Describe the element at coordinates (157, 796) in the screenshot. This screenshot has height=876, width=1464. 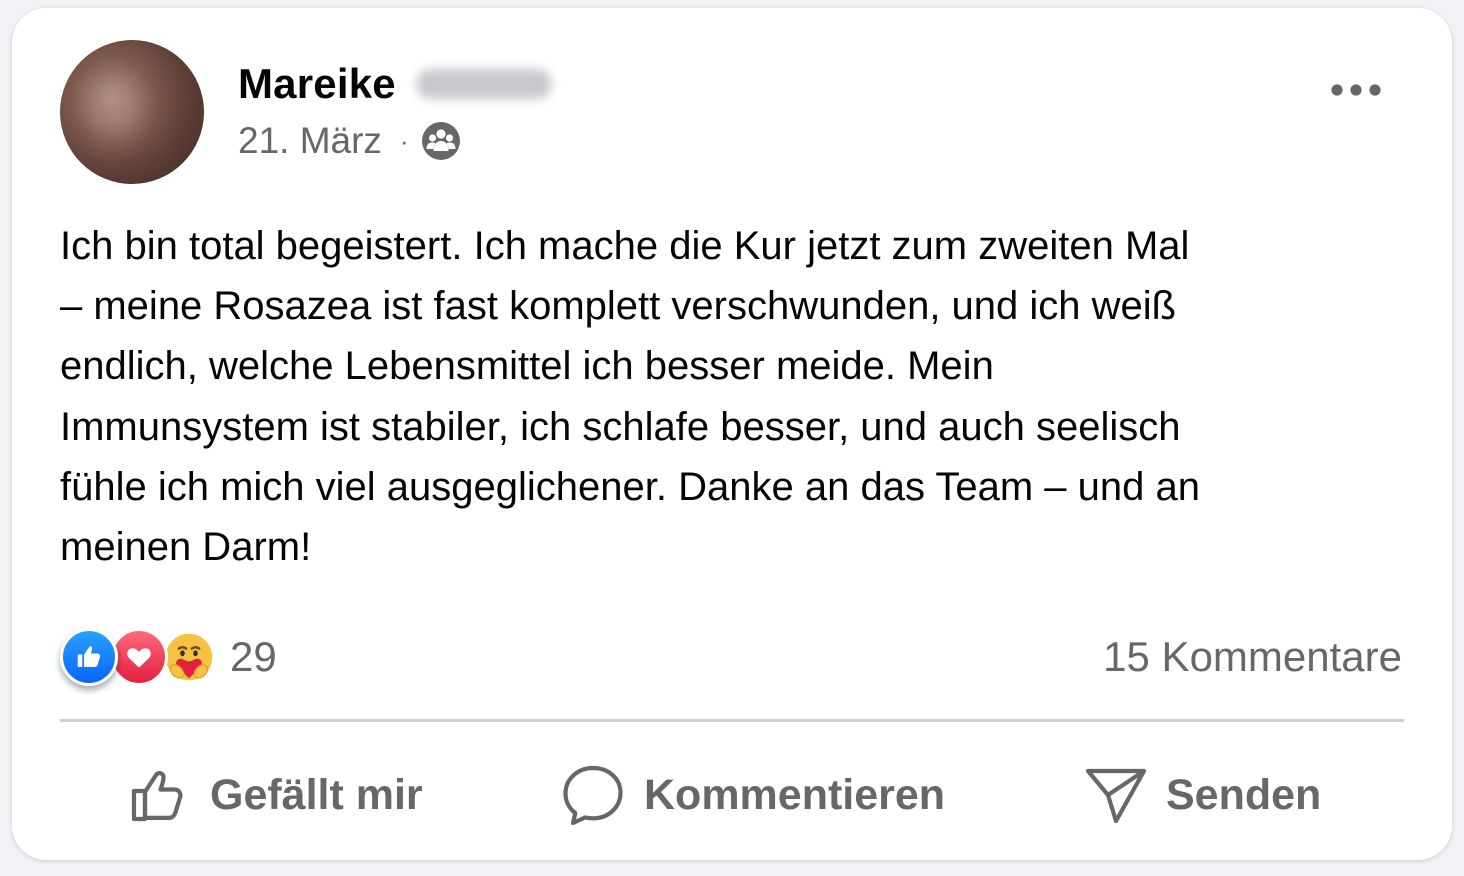
I see `thumbs-up-icon` at that location.